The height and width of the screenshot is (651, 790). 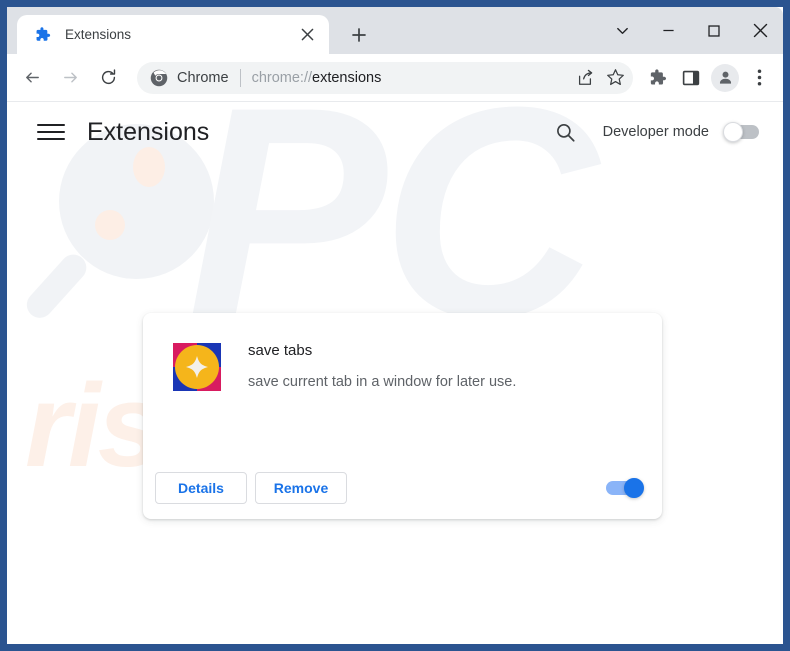 What do you see at coordinates (56, 286) in the screenshot?
I see `magnifier-handle-shape` at bounding box center [56, 286].